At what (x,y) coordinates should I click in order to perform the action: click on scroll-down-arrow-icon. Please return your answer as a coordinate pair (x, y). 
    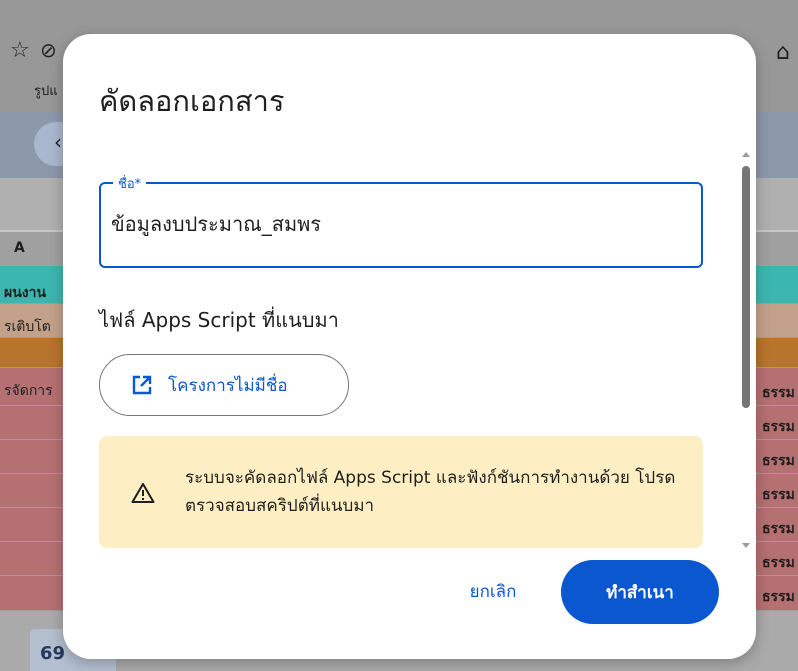
    Looking at the image, I should click on (746, 545).